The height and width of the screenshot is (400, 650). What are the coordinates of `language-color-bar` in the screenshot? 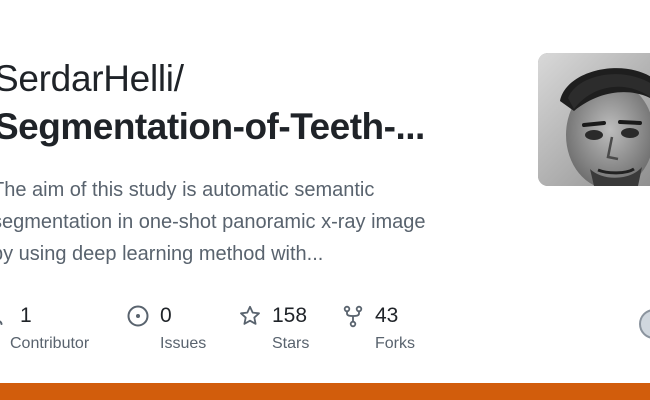 It's located at (325, 391).